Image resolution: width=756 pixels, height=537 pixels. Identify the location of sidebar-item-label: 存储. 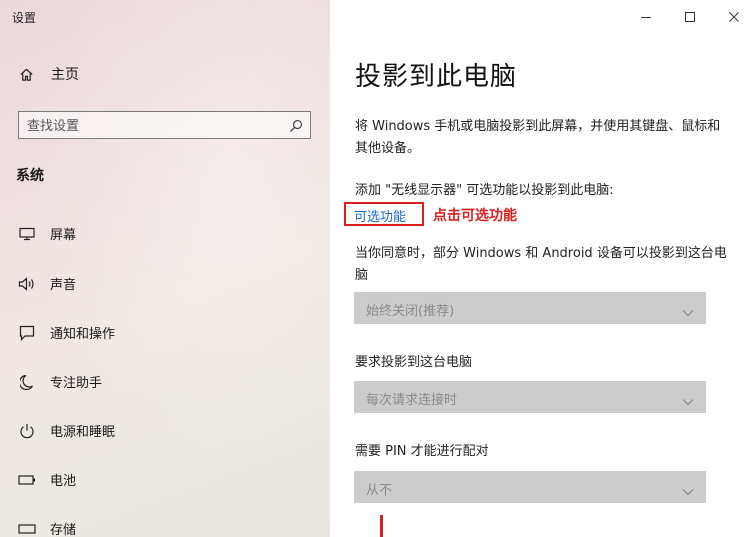
(63, 530).